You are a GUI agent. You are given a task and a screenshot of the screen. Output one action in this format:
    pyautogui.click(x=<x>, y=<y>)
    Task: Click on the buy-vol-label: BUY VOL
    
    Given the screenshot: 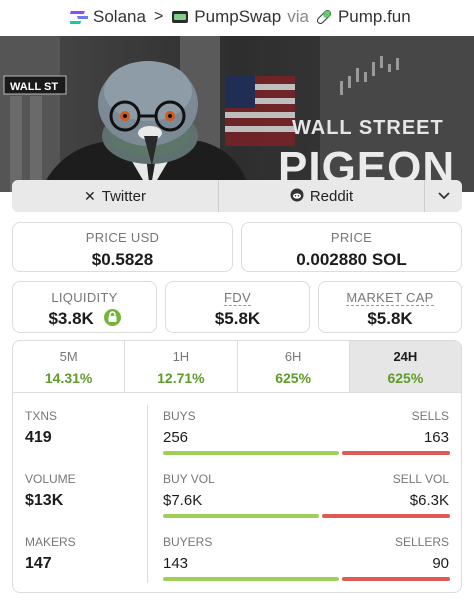 What is the action you would take?
    pyautogui.click(x=189, y=479)
    